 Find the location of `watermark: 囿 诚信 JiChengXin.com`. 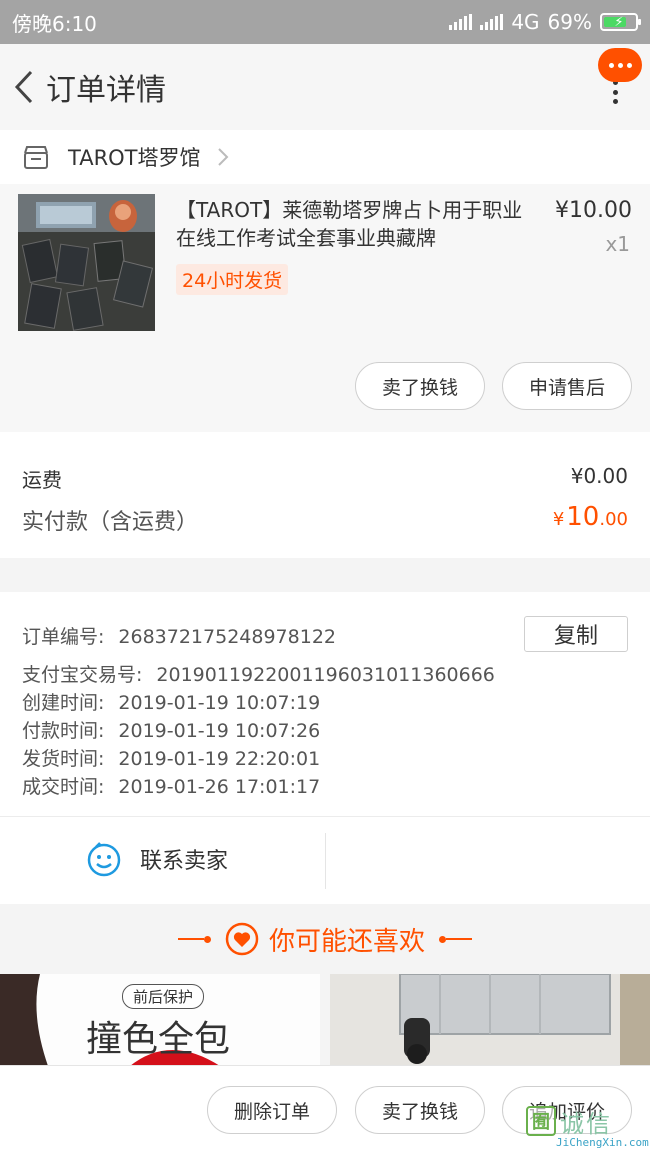

watermark: 囿 诚信 JiChengXin.com is located at coordinates (587, 1128).